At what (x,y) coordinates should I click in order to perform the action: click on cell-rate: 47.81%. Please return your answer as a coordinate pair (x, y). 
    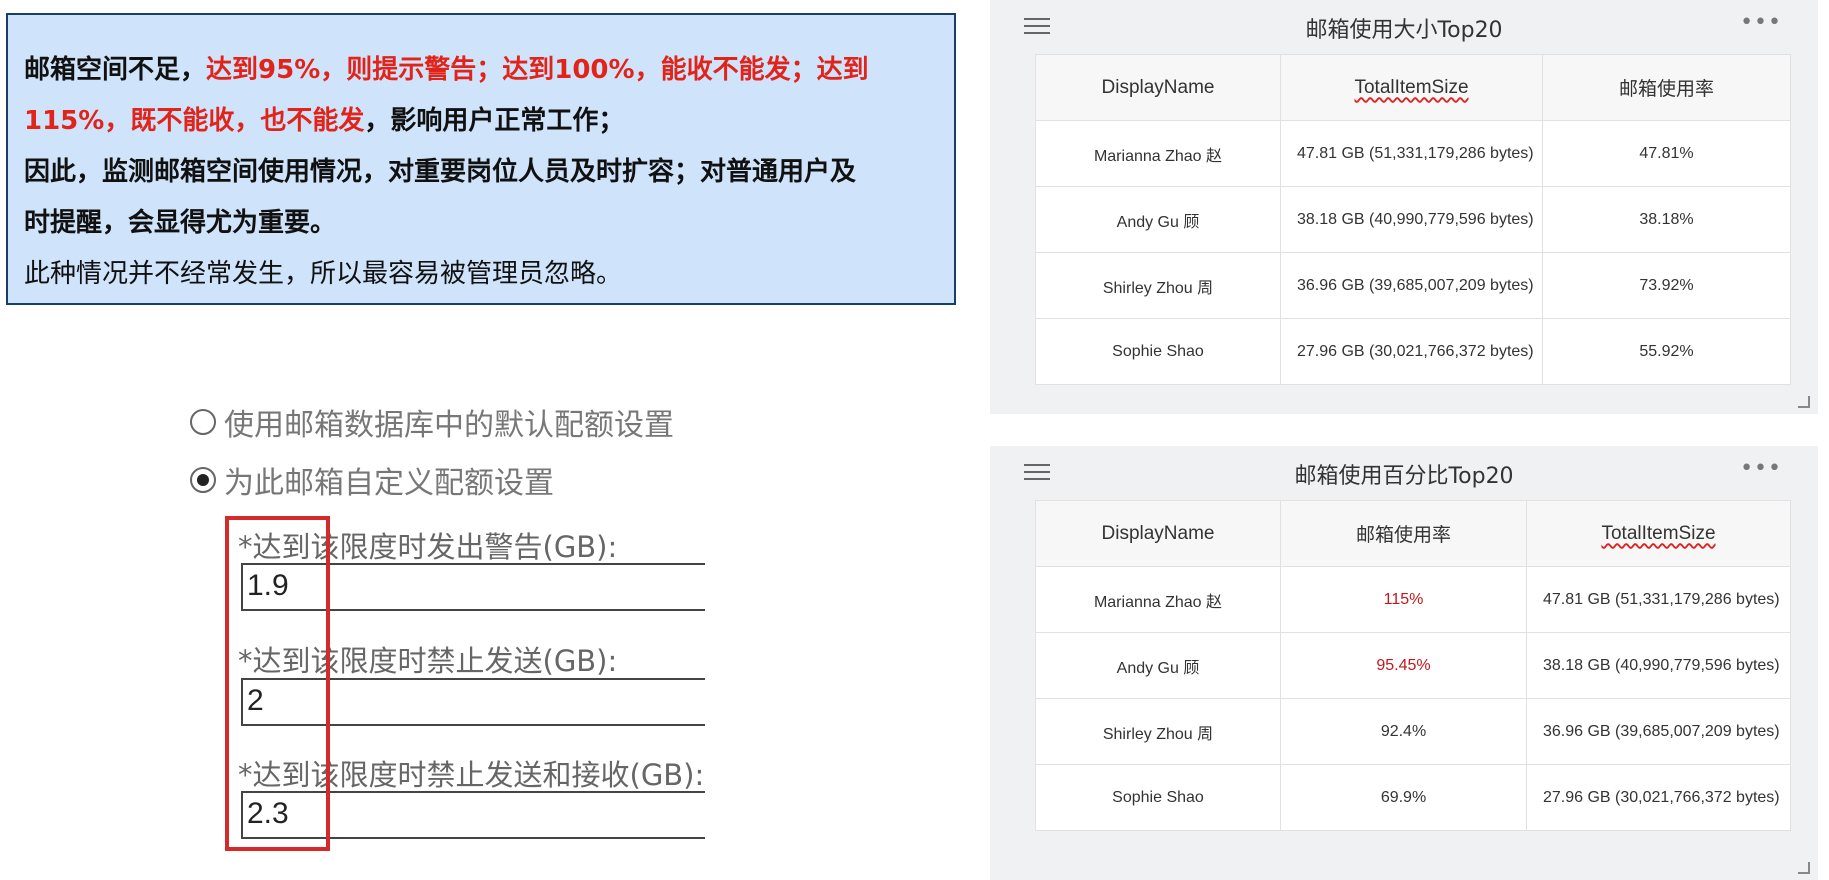
    Looking at the image, I should click on (1666, 153).